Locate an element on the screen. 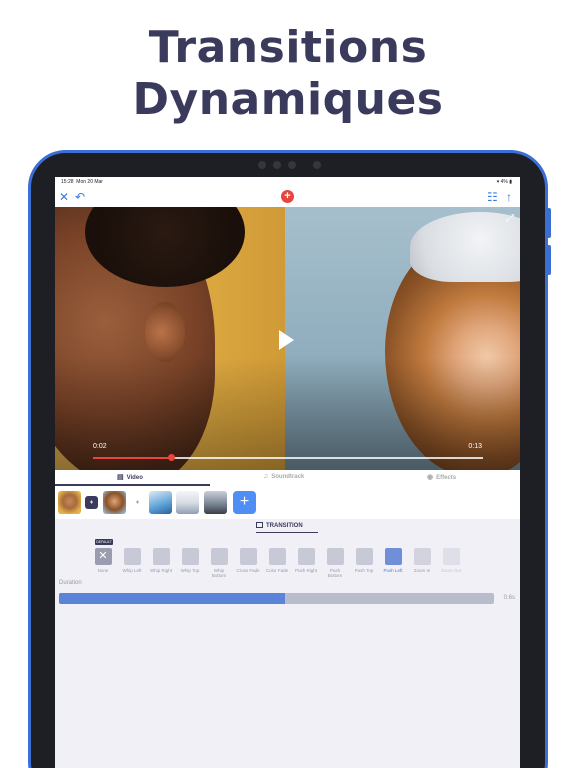  headline-line-1: Transitions is located at coordinates (288, 47).